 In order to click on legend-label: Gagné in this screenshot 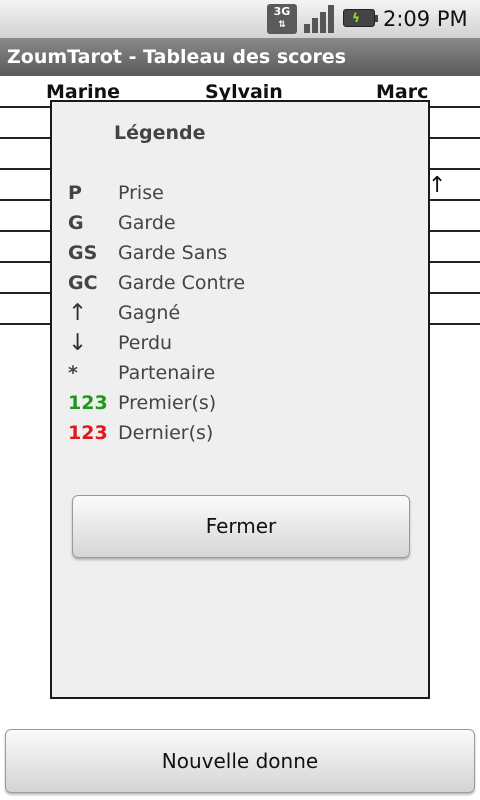, I will do `click(149, 313)`.